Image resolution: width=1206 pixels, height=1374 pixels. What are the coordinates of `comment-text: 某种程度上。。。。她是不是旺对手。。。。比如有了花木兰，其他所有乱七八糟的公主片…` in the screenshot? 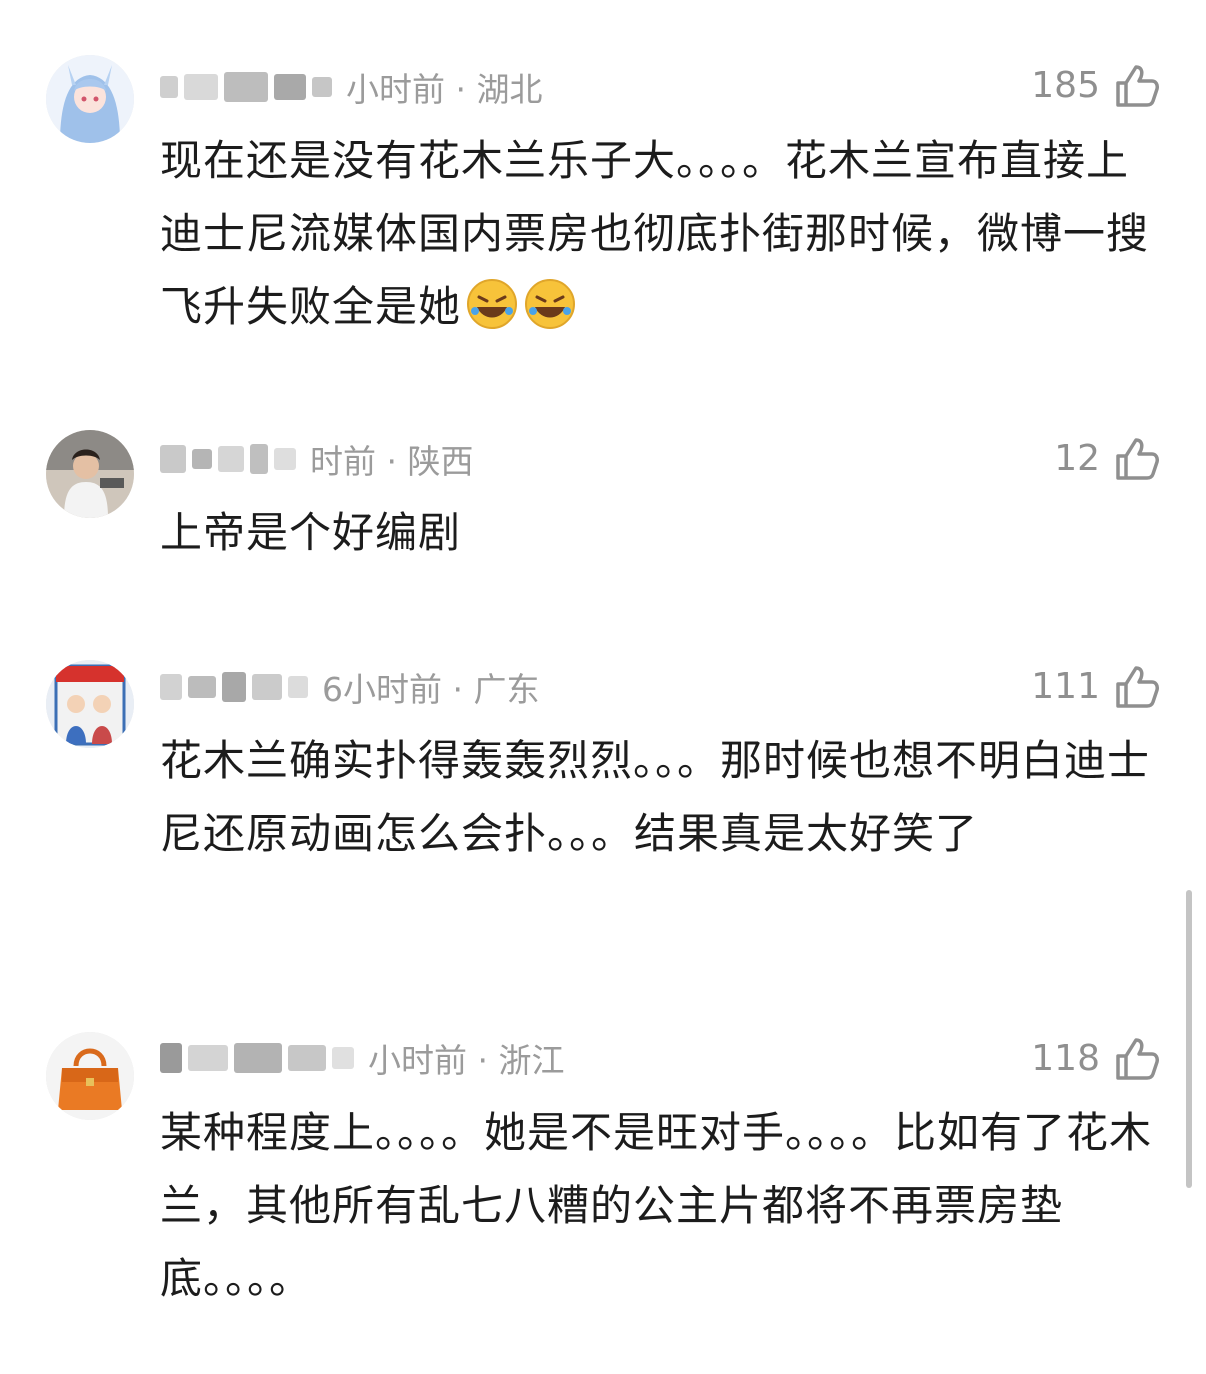 It's located at (656, 1205).